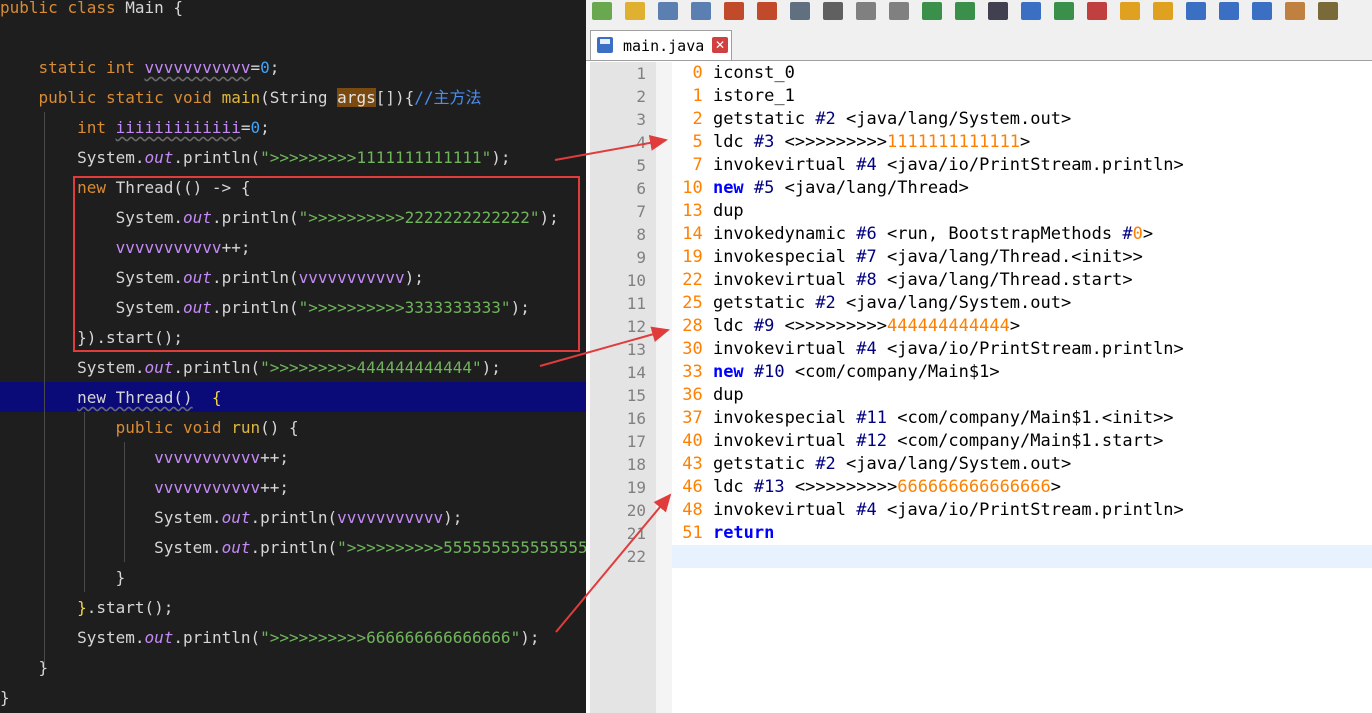 This screenshot has width=1372, height=713. I want to click on bytecode-token: 5, so click(692, 142).